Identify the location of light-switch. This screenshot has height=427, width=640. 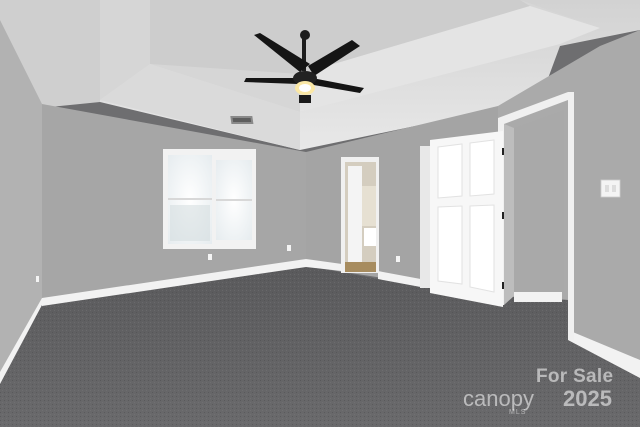
(610, 188).